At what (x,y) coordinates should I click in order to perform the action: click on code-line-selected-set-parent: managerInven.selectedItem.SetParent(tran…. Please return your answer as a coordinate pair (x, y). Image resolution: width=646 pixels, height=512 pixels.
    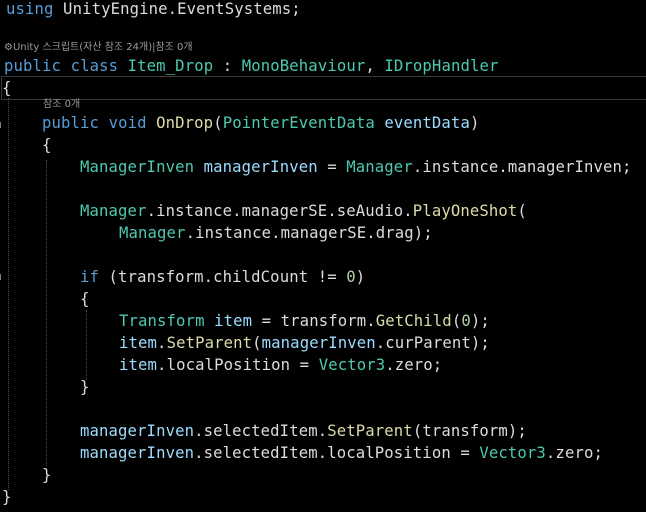
    Looking at the image, I should click on (363, 431).